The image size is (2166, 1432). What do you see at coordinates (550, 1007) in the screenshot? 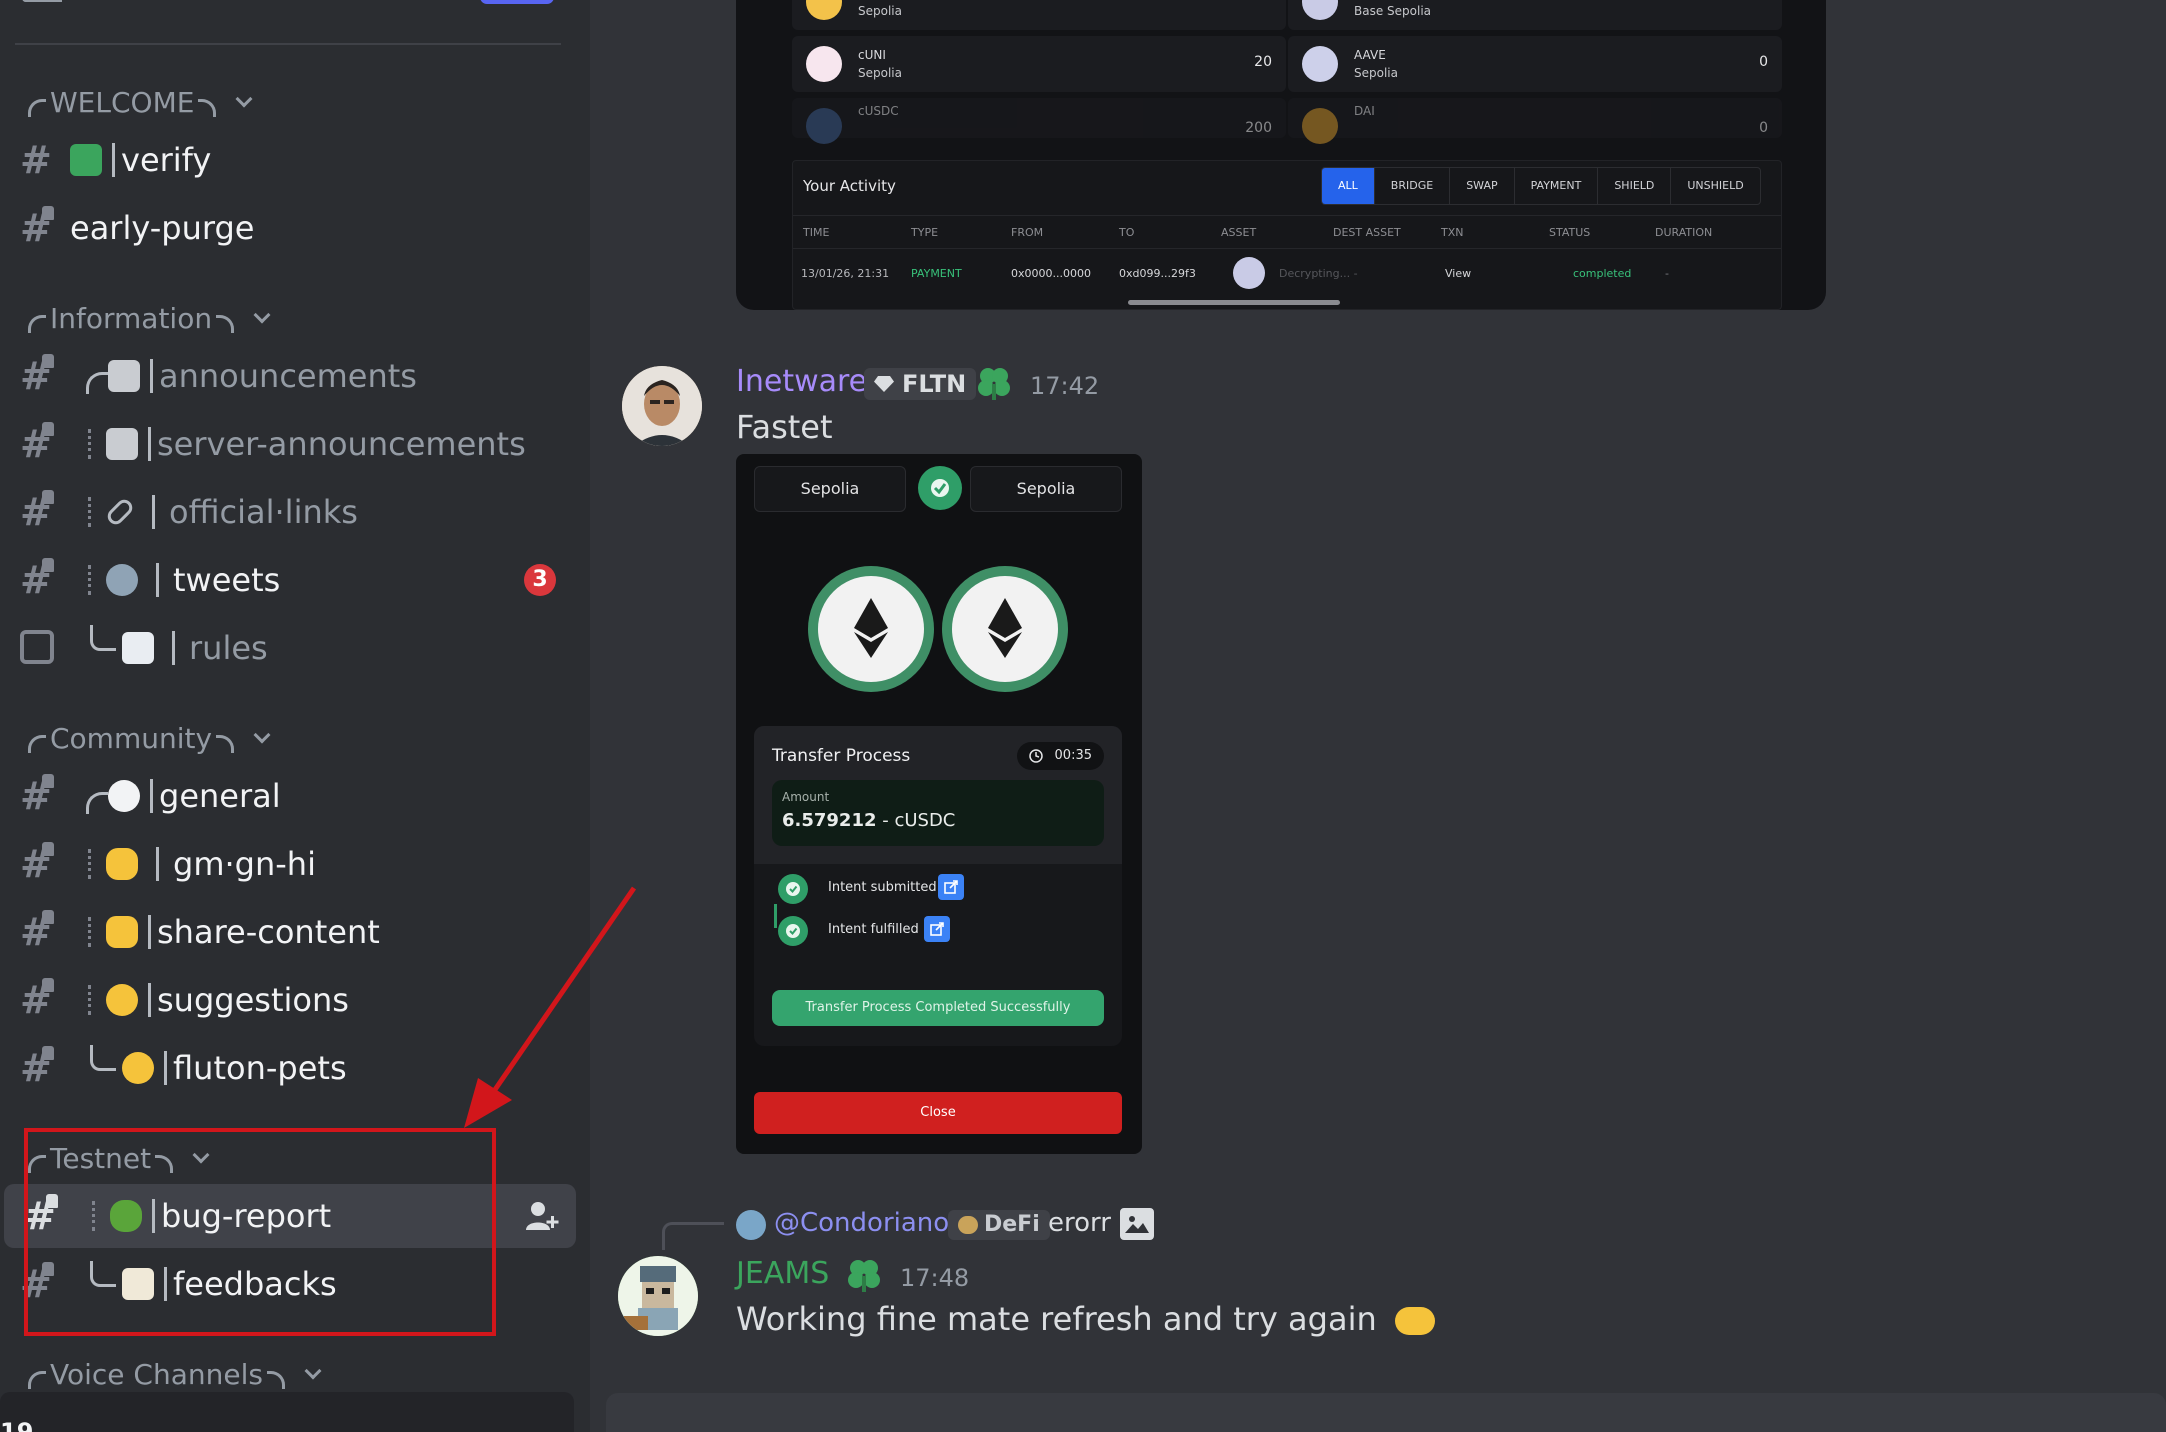
I see `annotation-arrow` at bounding box center [550, 1007].